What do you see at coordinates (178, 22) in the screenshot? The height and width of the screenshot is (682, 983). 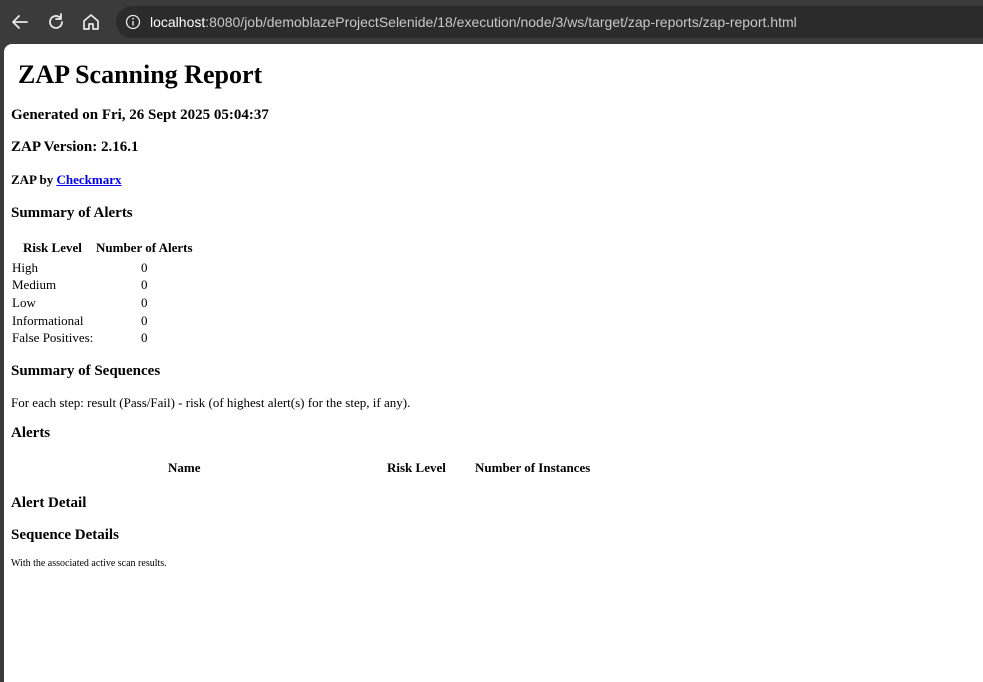 I see `url-host: localhost` at bounding box center [178, 22].